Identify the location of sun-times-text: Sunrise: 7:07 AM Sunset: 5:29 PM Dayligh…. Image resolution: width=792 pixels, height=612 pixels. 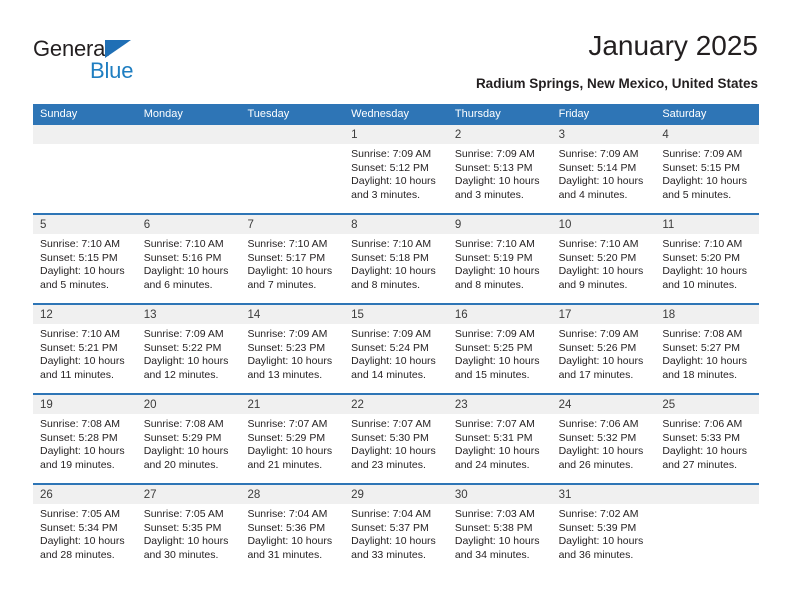
(290, 444).